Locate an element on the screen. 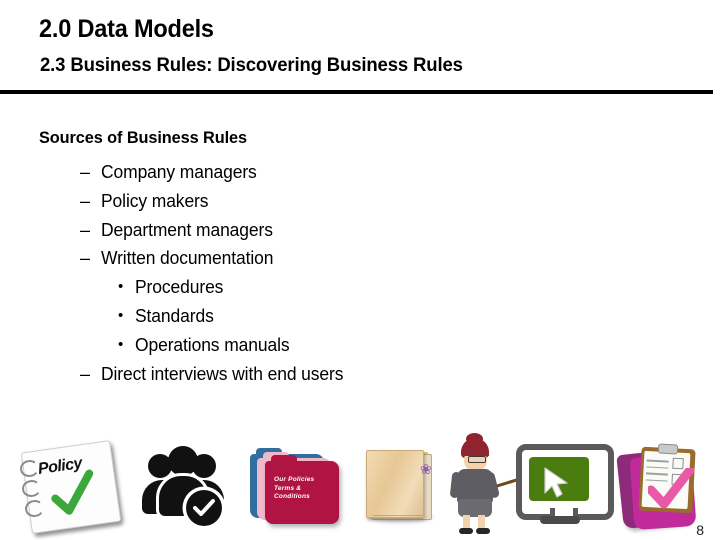 This screenshot has height=540, width=720. policy-notepad-image: Policy is located at coordinates (73, 488).